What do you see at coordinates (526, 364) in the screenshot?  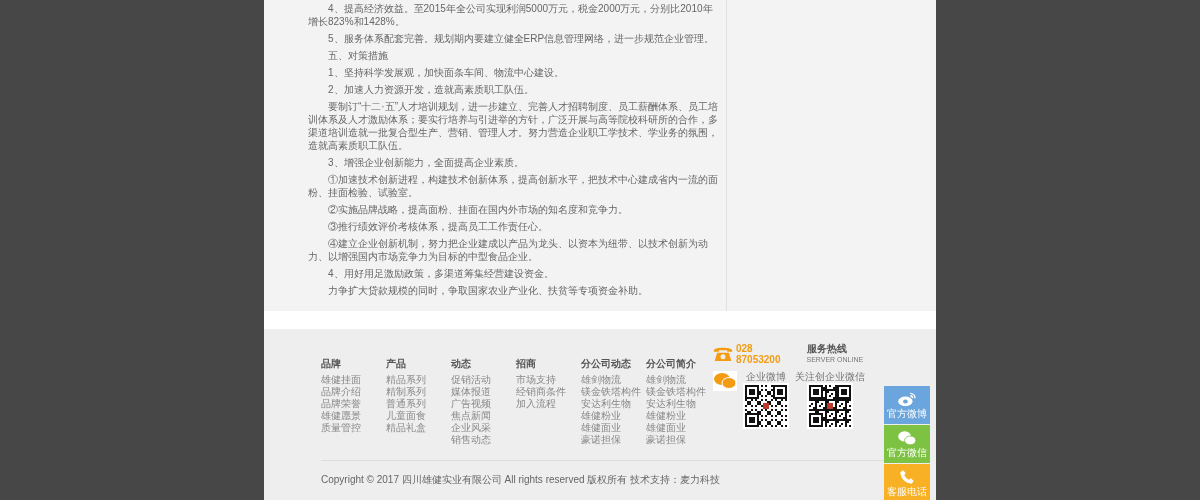 I see `footer-column-title: 招商` at bounding box center [526, 364].